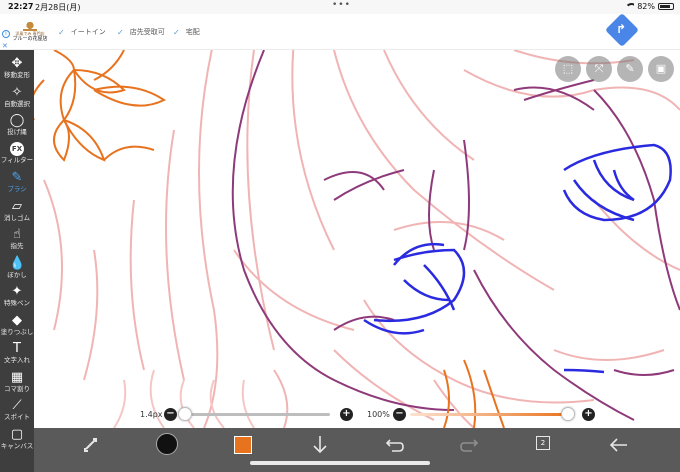 This screenshot has height=472, width=680. Describe the element at coordinates (5, 46) in the screenshot. I see `ad-close-icon: ✕` at that location.